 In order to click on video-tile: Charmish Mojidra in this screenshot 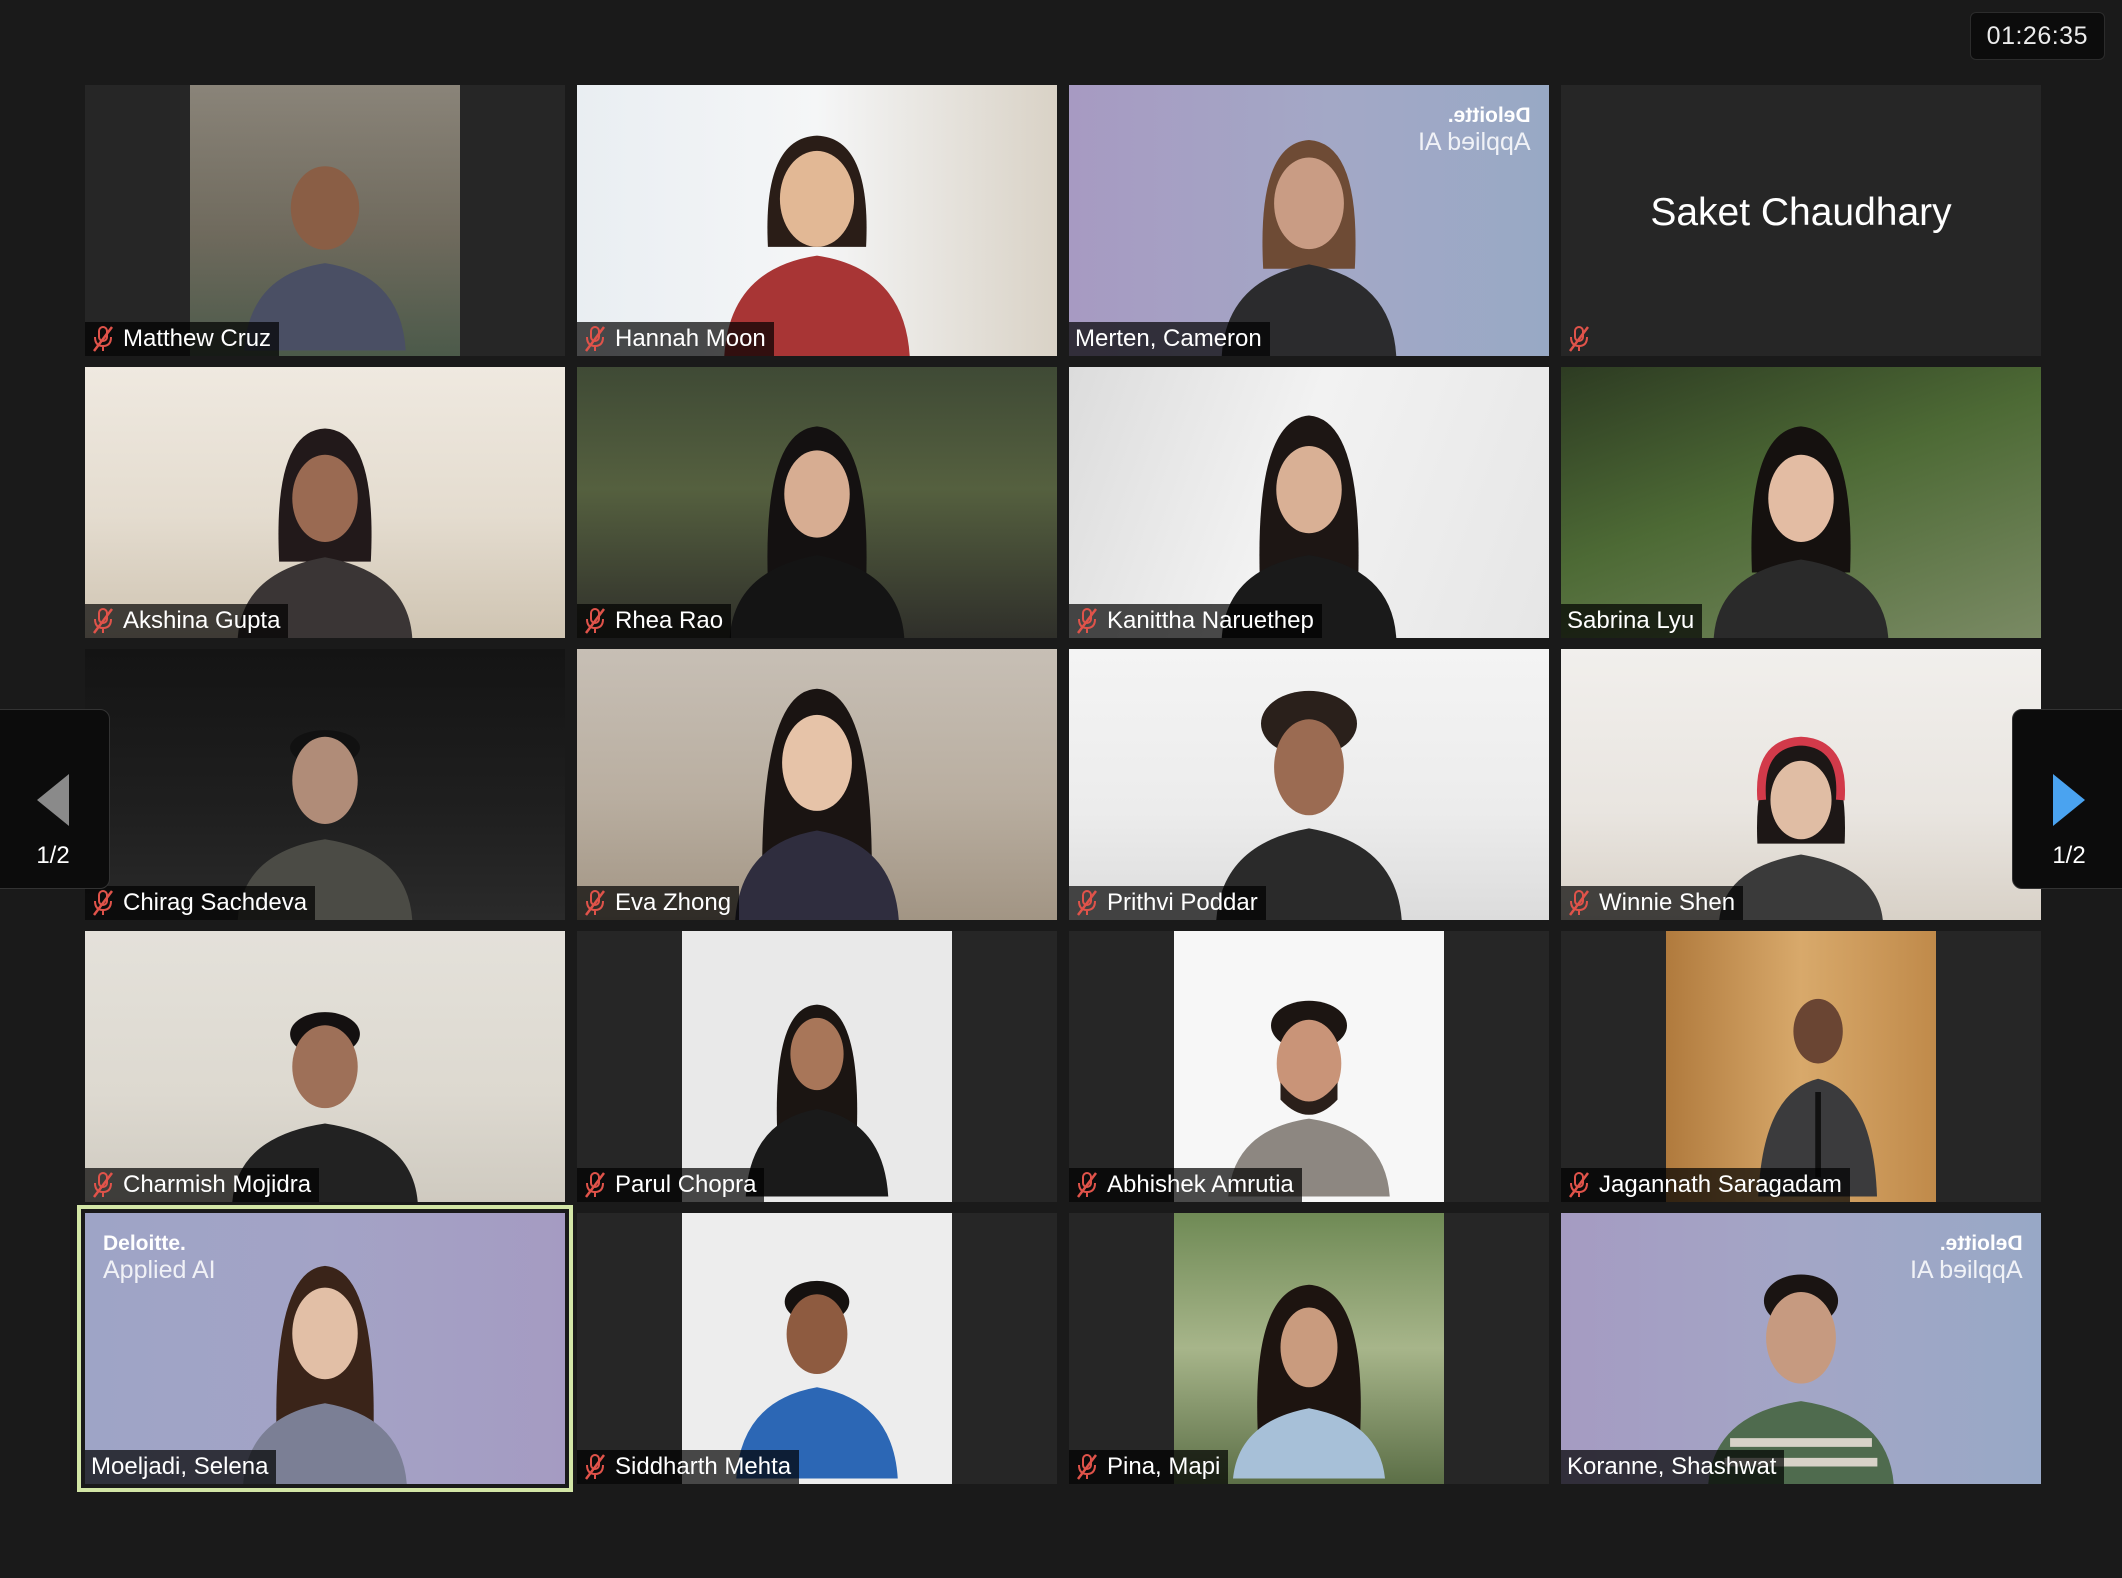, I will do `click(325, 1066)`.